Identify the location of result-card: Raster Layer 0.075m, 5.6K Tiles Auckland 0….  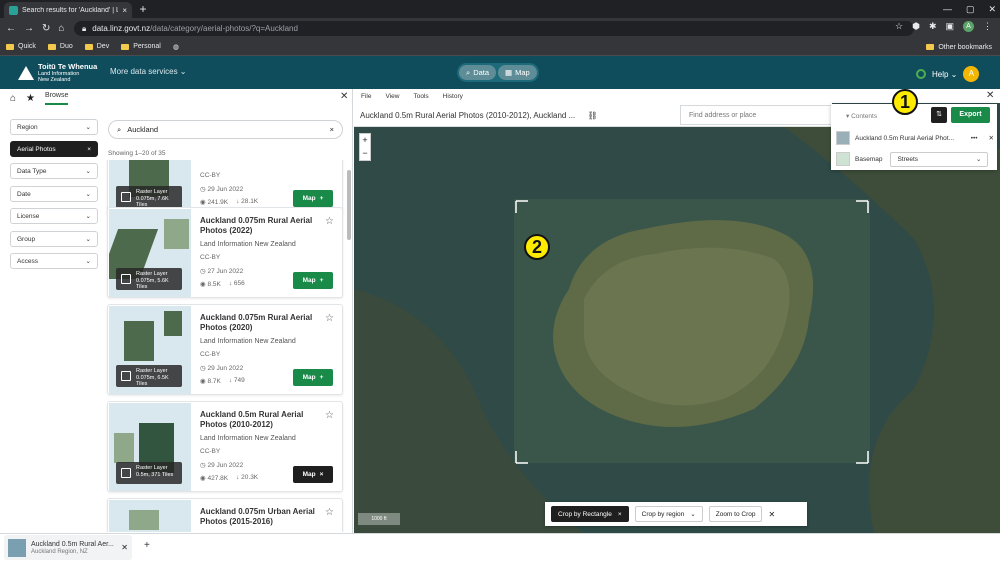
(225, 252).